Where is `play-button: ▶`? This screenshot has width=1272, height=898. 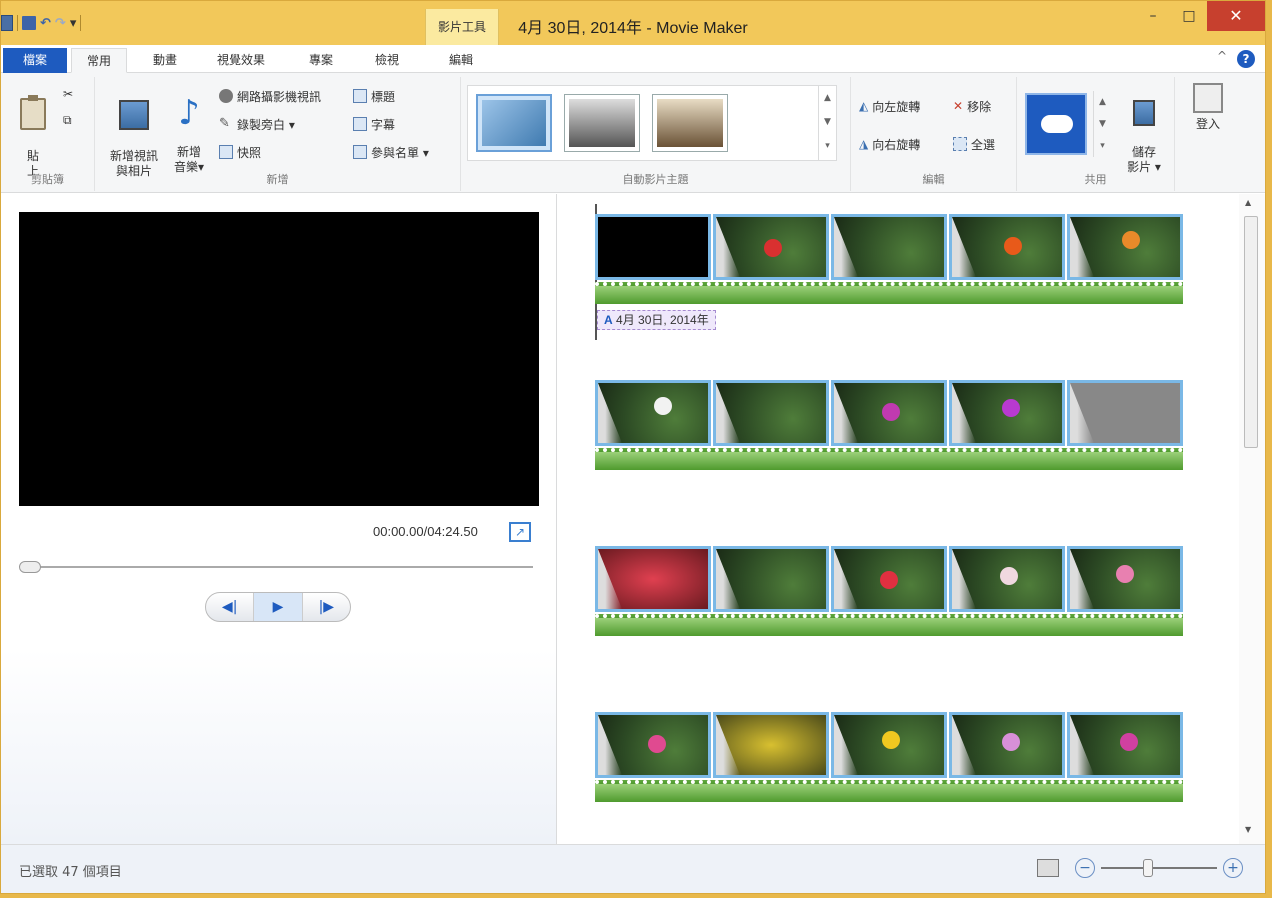
play-button: ▶ is located at coordinates (278, 607).